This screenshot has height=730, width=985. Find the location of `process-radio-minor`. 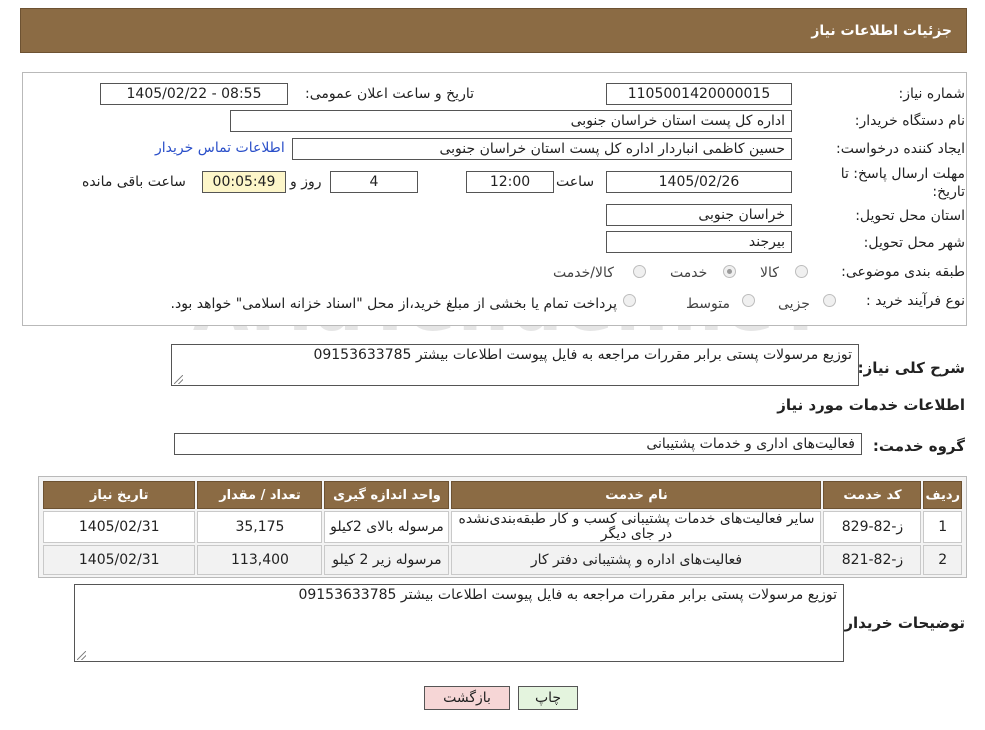

process-radio-minor is located at coordinates (829, 300).